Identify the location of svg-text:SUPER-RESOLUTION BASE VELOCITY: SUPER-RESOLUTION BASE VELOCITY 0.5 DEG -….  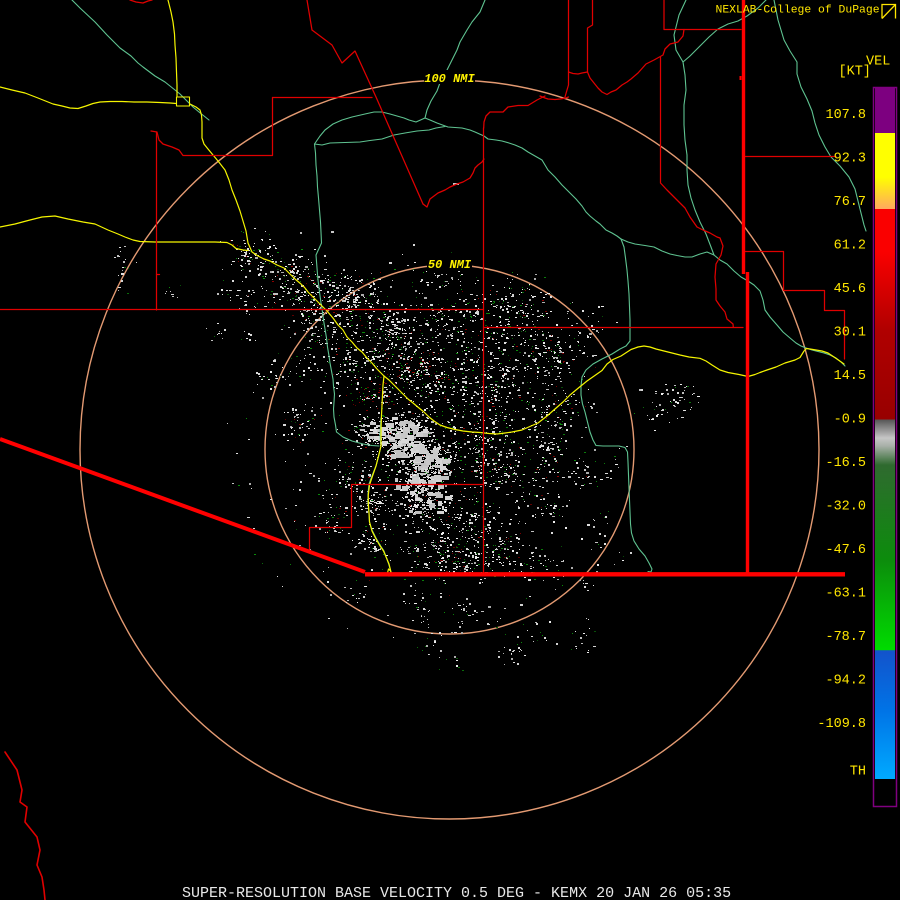
(456, 892).